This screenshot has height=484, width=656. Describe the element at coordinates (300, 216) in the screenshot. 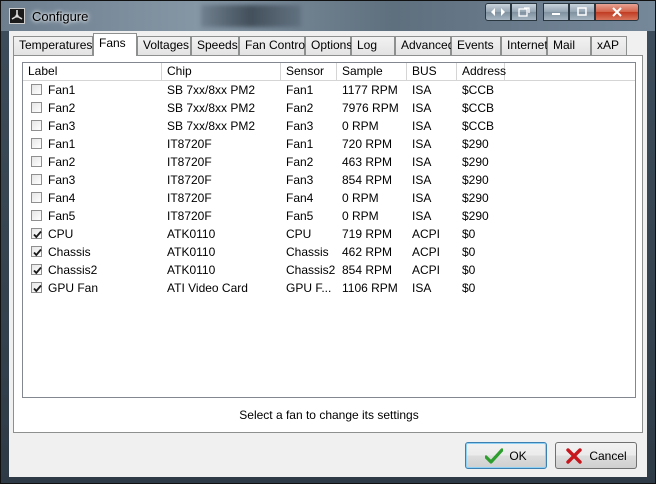

I see `cell-sensor: Fan5` at that location.